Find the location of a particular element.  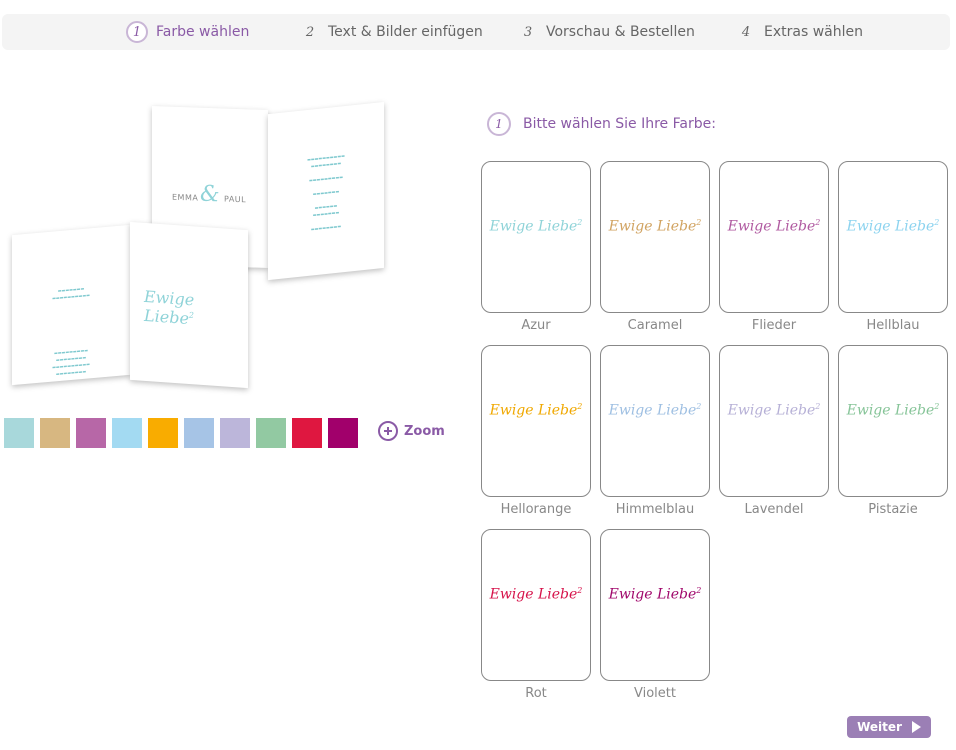

step-number: 3 is located at coordinates (528, 32).